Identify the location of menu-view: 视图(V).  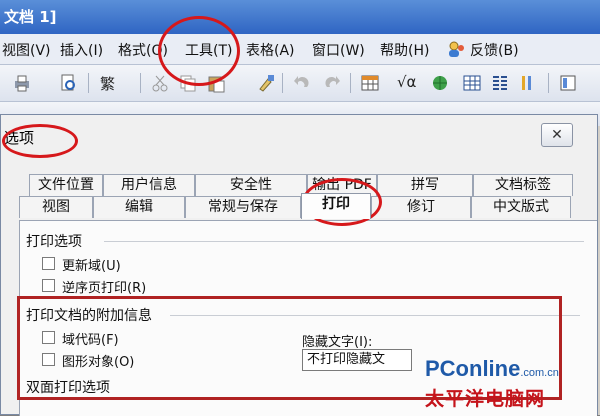
(26, 50).